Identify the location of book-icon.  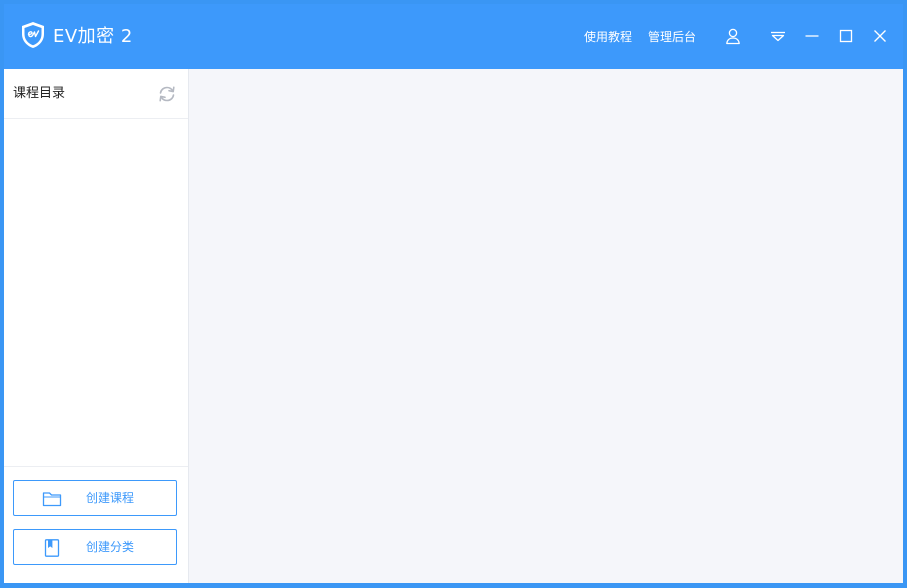
(52, 548).